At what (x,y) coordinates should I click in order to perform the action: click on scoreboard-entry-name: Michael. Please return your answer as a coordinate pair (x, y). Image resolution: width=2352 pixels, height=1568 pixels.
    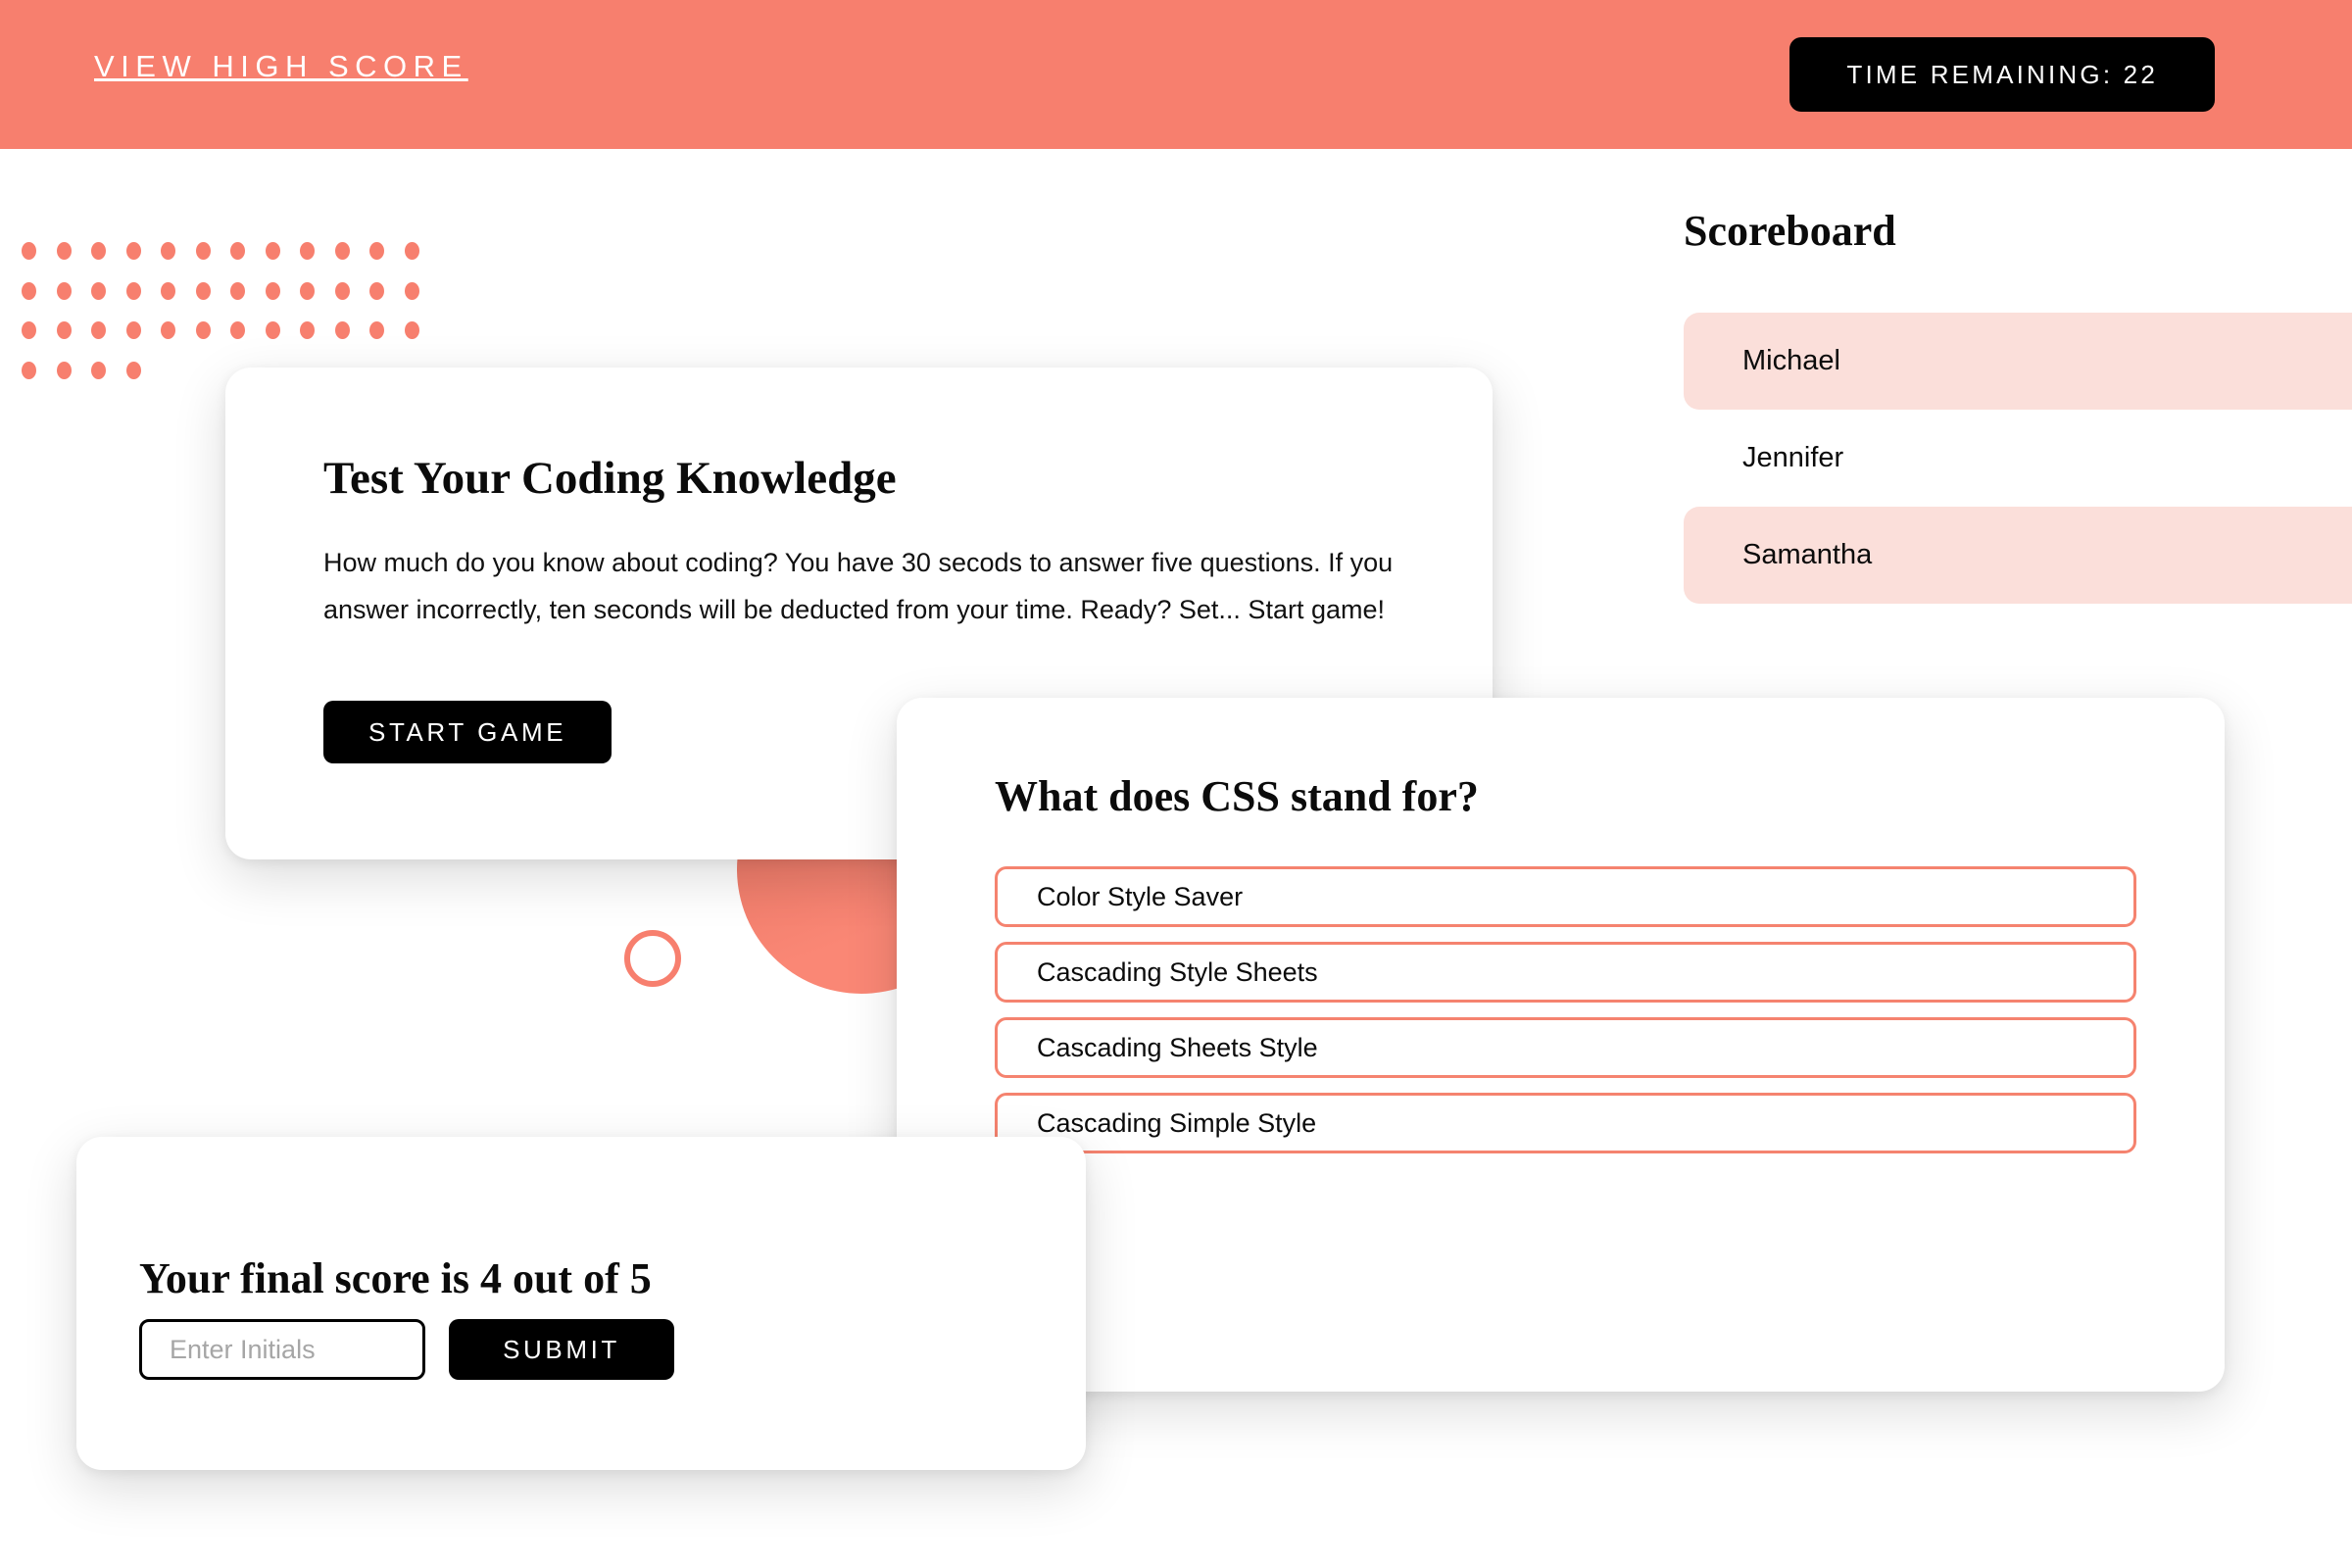
    Looking at the image, I should click on (1791, 360).